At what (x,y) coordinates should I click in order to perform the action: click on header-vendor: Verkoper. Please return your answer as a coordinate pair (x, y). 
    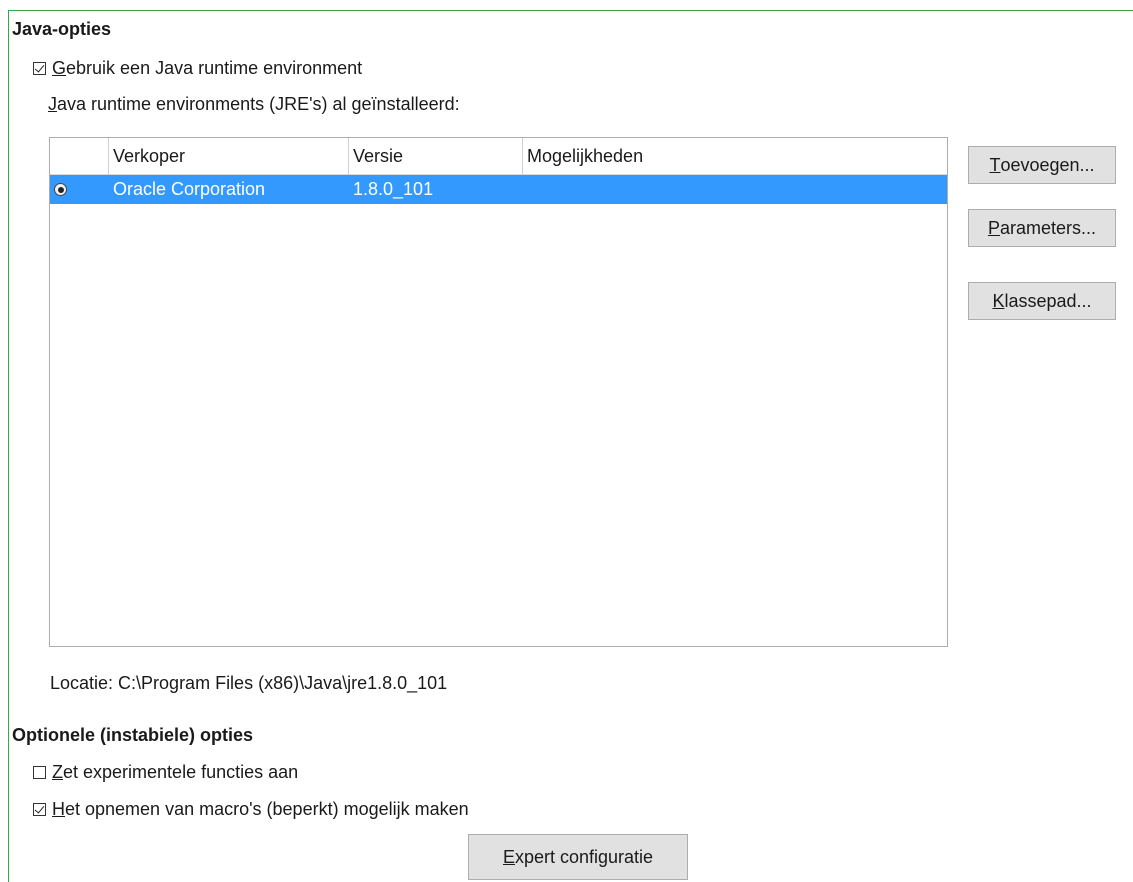
    Looking at the image, I should click on (228, 156).